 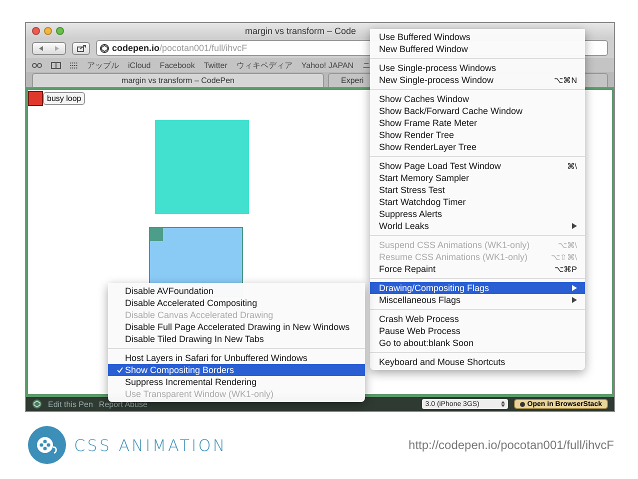 I want to click on menu-item: Show Caches Window, so click(x=477, y=99).